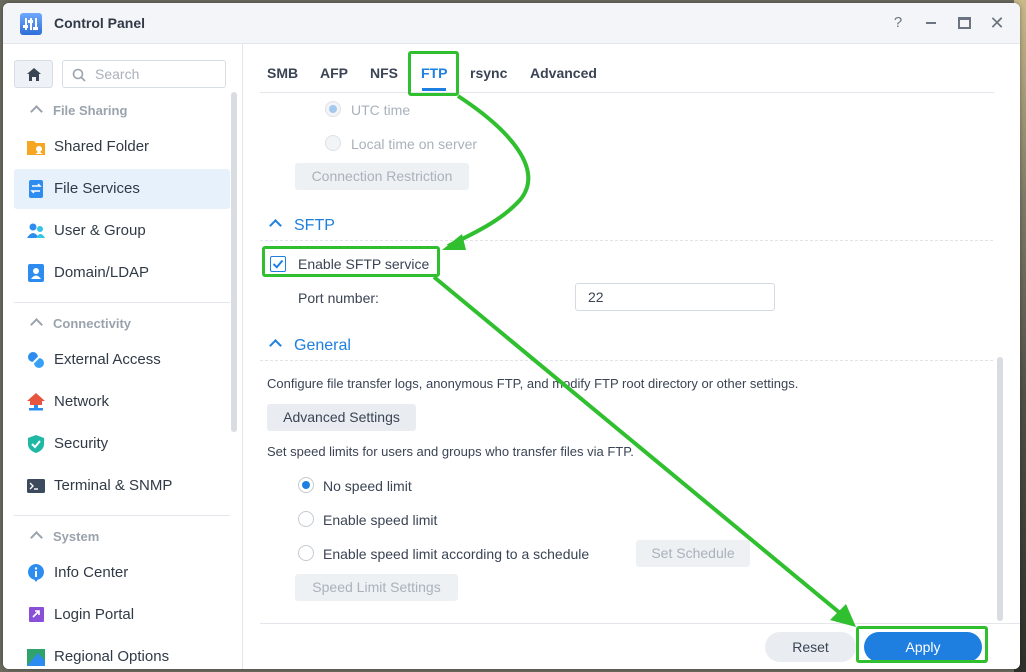 The height and width of the screenshot is (672, 1026). I want to click on sidebar-item-terminal-snmp: Terminal & SNMP, so click(122, 486).